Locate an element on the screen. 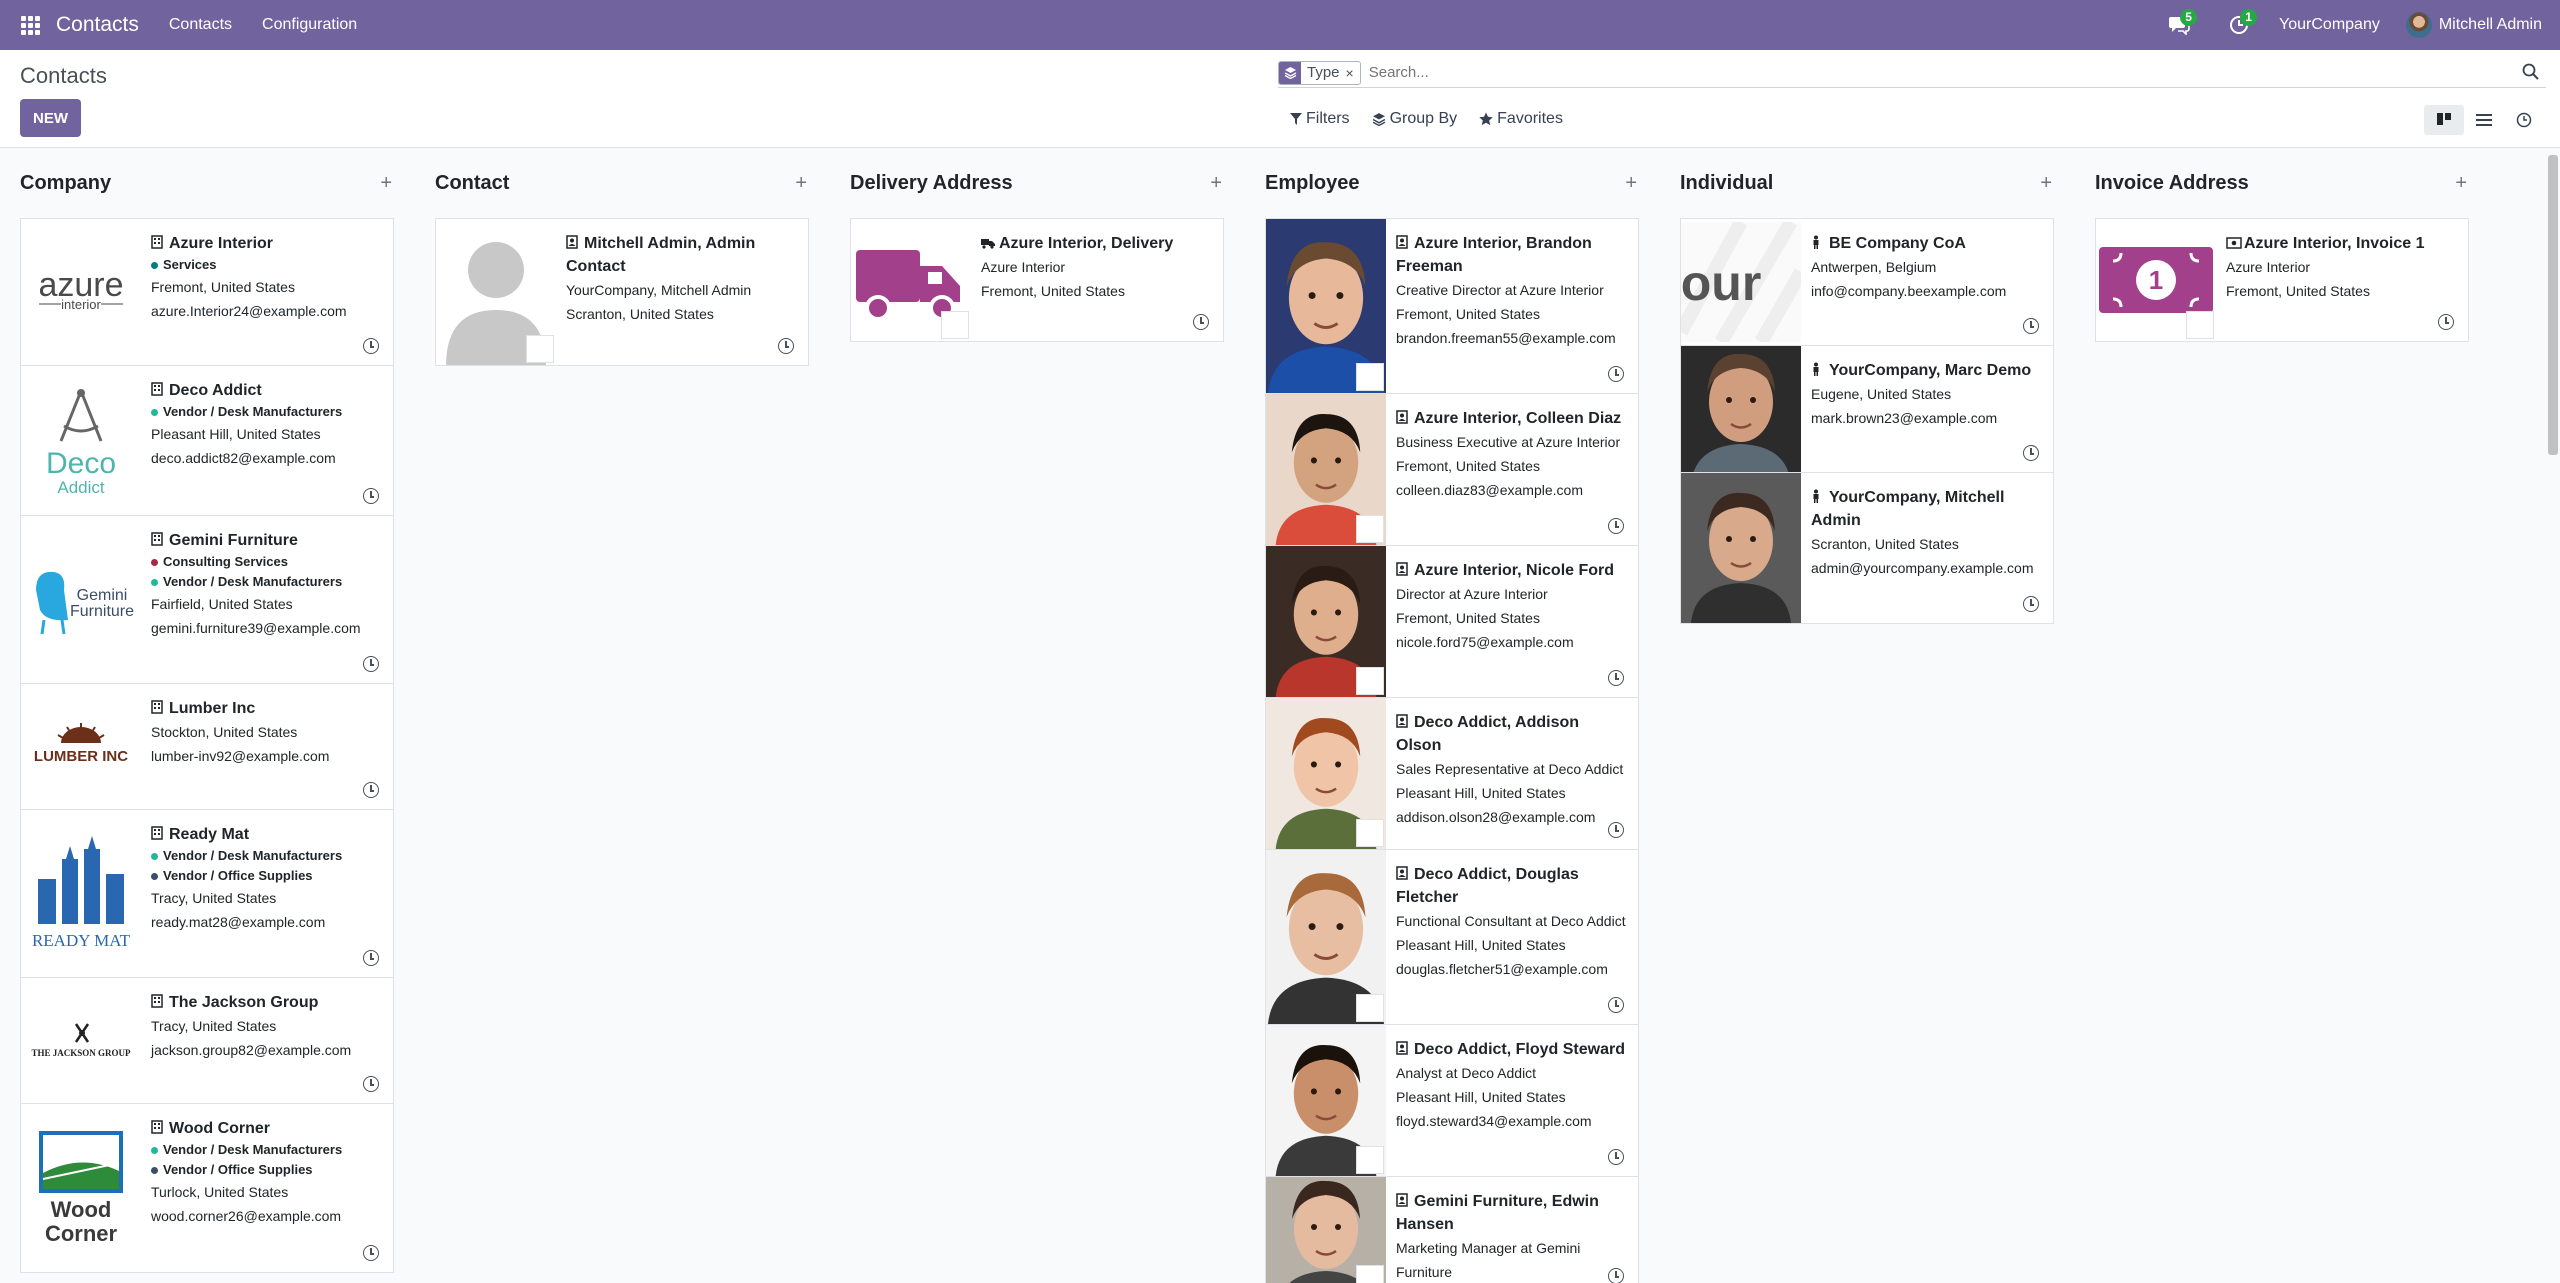  contact-name: Azure Interior, Invoice 1 is located at coordinates (2342, 243).